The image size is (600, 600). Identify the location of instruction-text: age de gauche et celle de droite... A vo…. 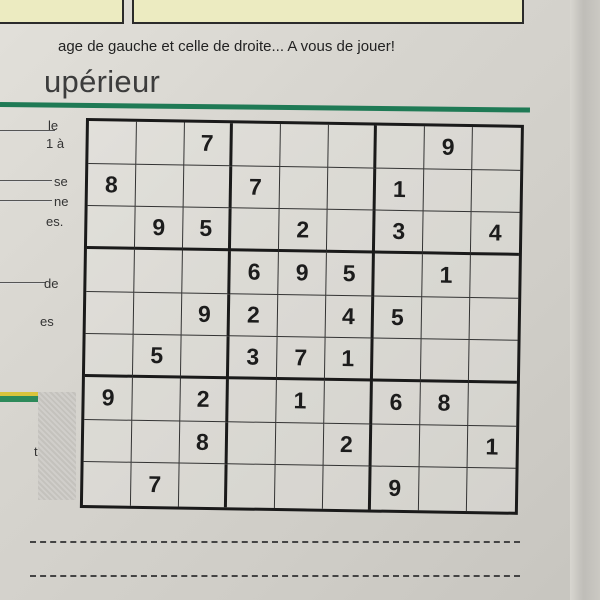
(226, 46).